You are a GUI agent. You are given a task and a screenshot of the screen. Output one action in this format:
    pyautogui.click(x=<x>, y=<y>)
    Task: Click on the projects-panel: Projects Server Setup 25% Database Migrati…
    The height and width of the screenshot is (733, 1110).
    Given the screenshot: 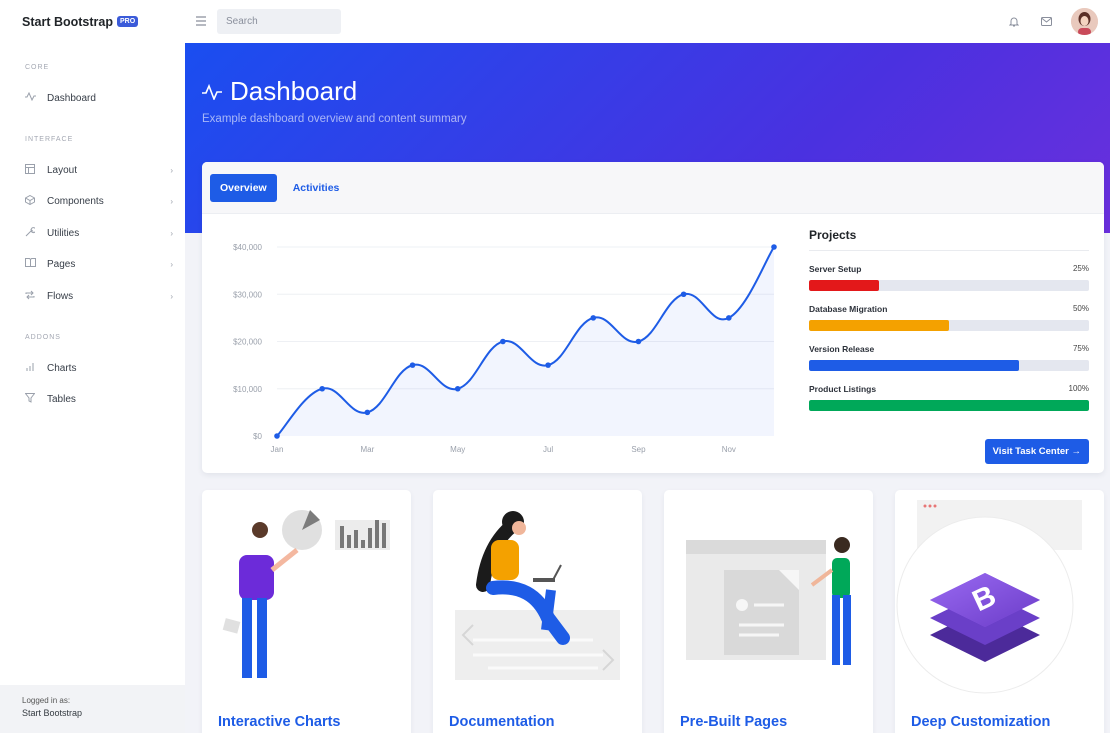 What is the action you would take?
    pyautogui.click(x=949, y=346)
    